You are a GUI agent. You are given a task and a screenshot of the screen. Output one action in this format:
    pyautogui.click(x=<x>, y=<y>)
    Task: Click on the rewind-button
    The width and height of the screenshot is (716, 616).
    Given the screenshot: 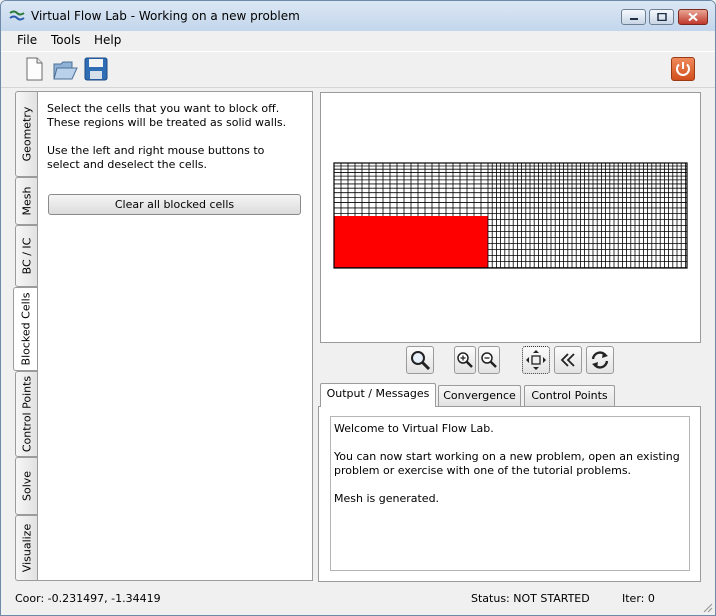 What is the action you would take?
    pyautogui.click(x=568, y=360)
    